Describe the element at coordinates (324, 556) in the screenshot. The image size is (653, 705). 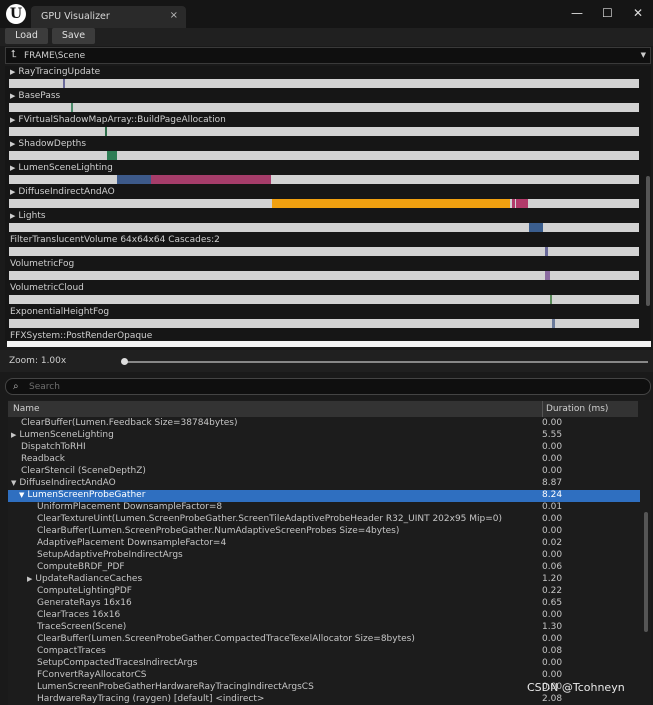
I see `tree-row: SetupAdaptiveProbeIndirectArgs 0.00` at that location.